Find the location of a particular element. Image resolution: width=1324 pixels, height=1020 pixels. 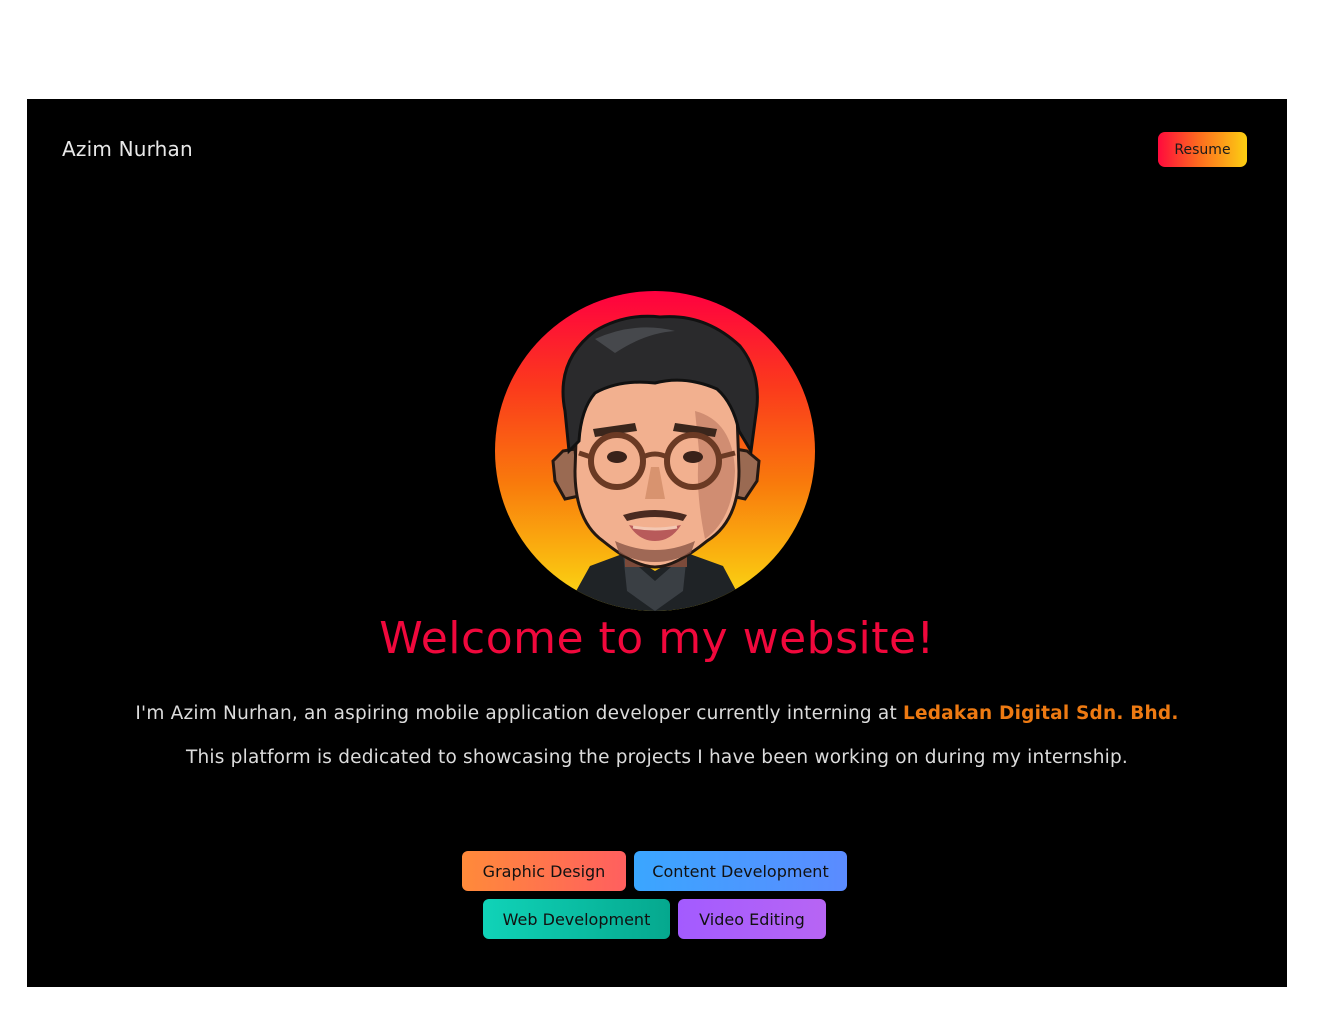

welcome-title: Welcome to my website! is located at coordinates (657, 638).